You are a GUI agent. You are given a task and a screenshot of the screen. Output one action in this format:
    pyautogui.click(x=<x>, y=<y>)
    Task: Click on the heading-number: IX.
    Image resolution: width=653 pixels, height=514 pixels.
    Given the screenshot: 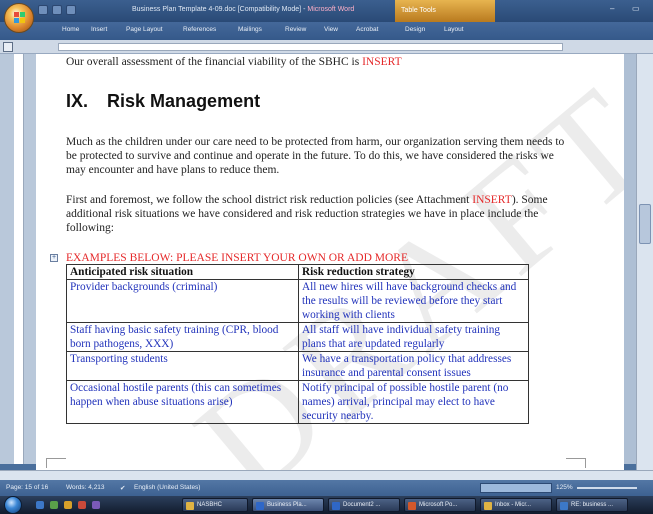 What is the action you would take?
    pyautogui.click(x=77, y=101)
    